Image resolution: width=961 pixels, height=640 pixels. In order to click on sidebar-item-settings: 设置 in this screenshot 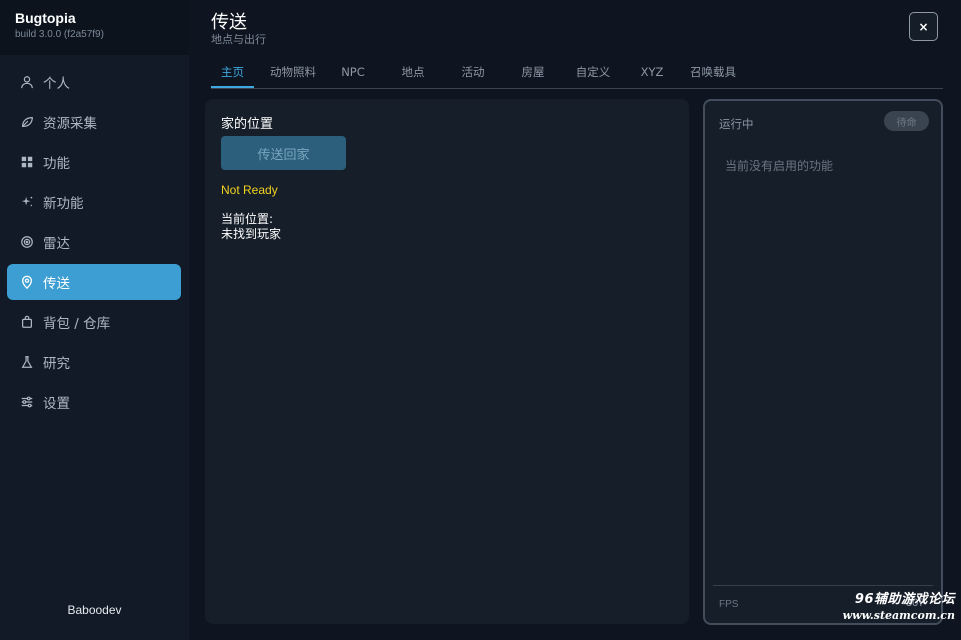, I will do `click(94, 402)`.